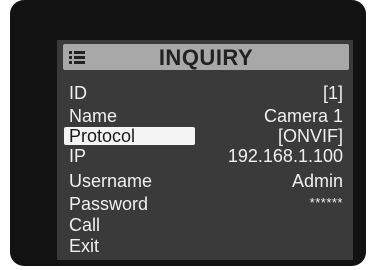 The image size is (376, 270). I want to click on menu-item-label: ID, so click(78, 93).